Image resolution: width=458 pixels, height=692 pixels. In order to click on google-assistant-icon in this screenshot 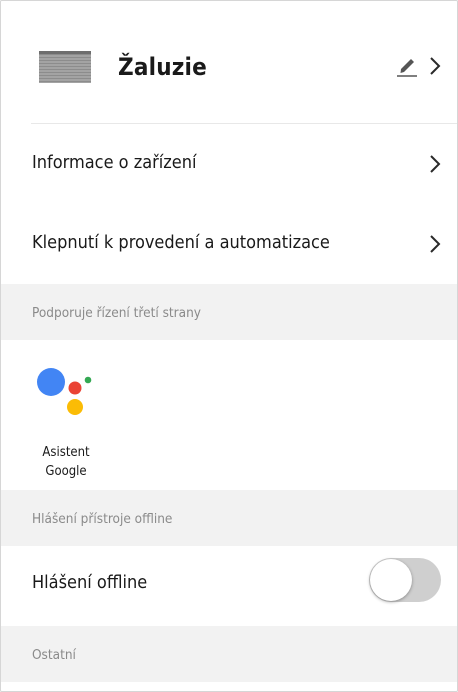, I will do `click(66, 393)`.